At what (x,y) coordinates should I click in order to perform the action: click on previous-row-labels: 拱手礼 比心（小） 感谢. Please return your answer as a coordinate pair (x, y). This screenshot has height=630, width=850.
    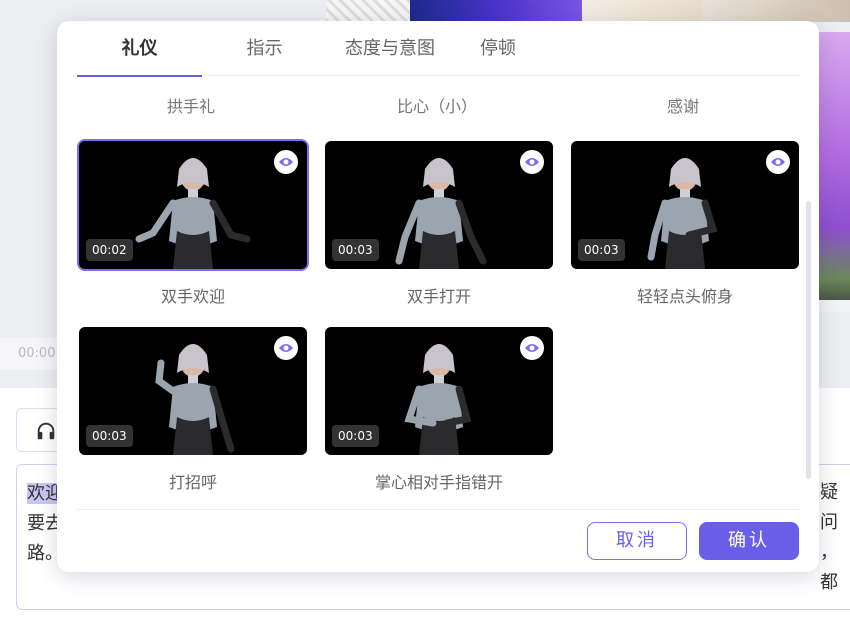
    Looking at the image, I should click on (438, 105).